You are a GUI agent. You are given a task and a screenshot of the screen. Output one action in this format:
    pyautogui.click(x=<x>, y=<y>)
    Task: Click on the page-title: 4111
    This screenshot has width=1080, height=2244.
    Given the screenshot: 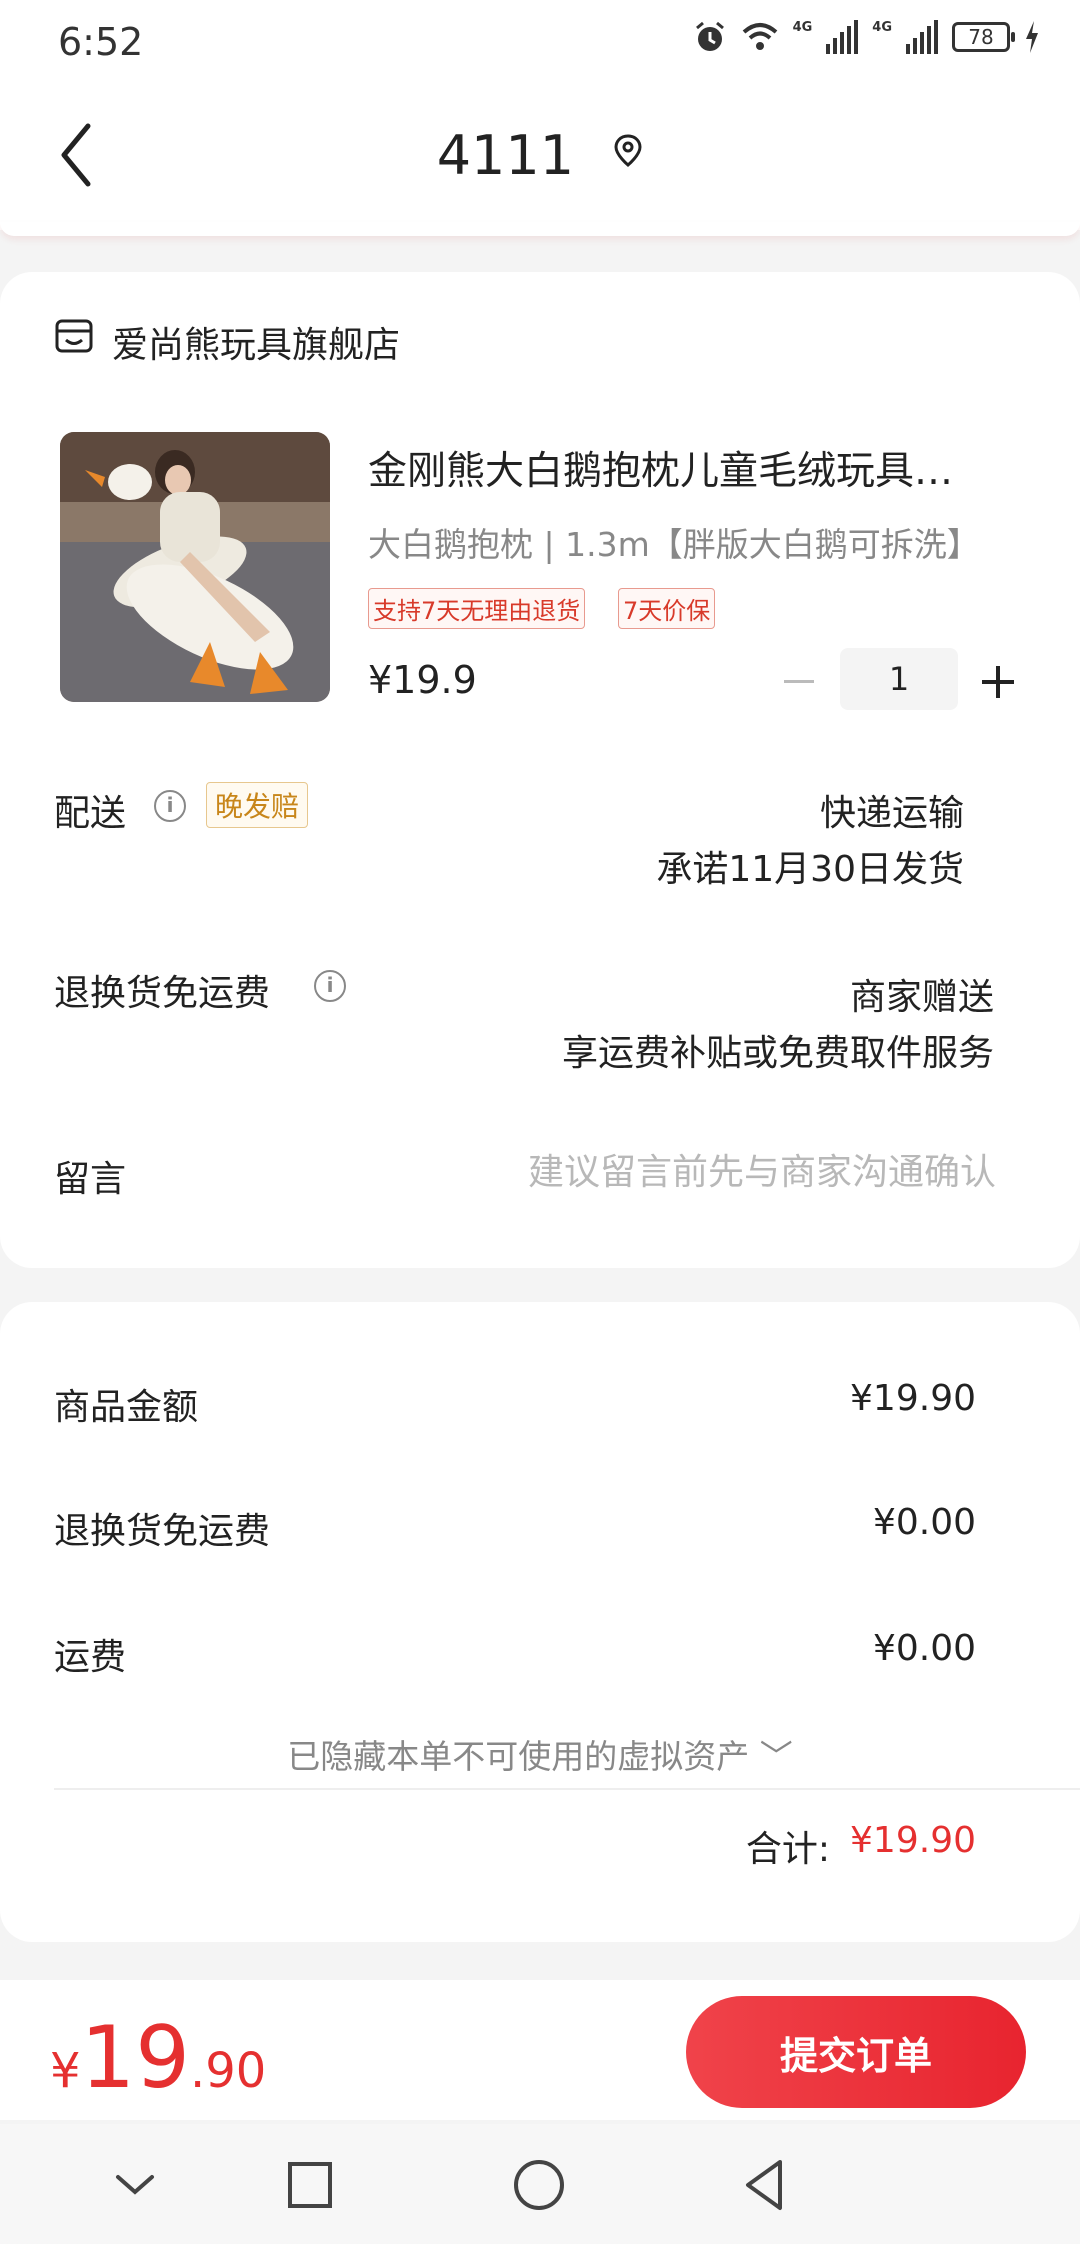 What is the action you would take?
    pyautogui.click(x=540, y=155)
    